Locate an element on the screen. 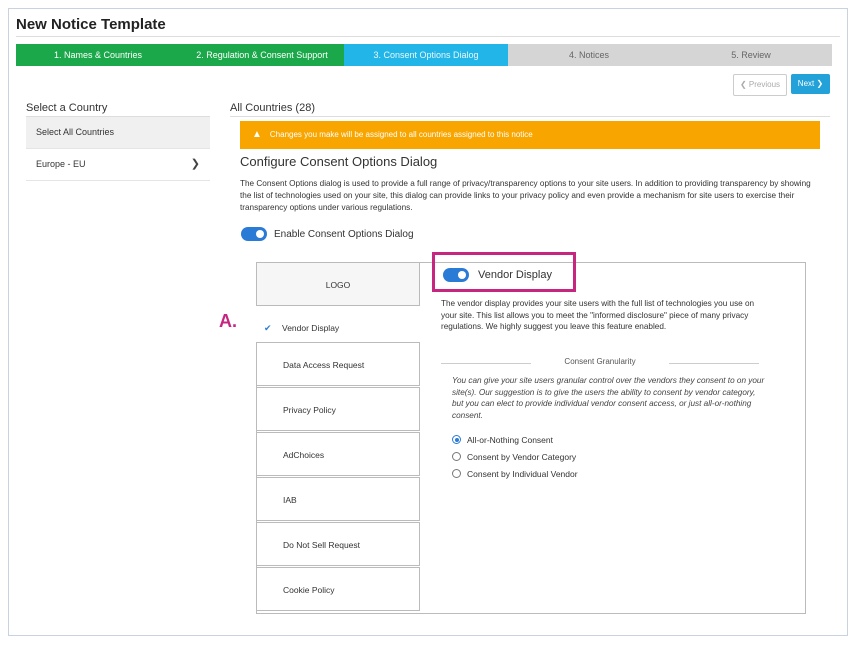 The image size is (858, 648). tab-privacy-policy: Privacy Policy is located at coordinates (338, 409).